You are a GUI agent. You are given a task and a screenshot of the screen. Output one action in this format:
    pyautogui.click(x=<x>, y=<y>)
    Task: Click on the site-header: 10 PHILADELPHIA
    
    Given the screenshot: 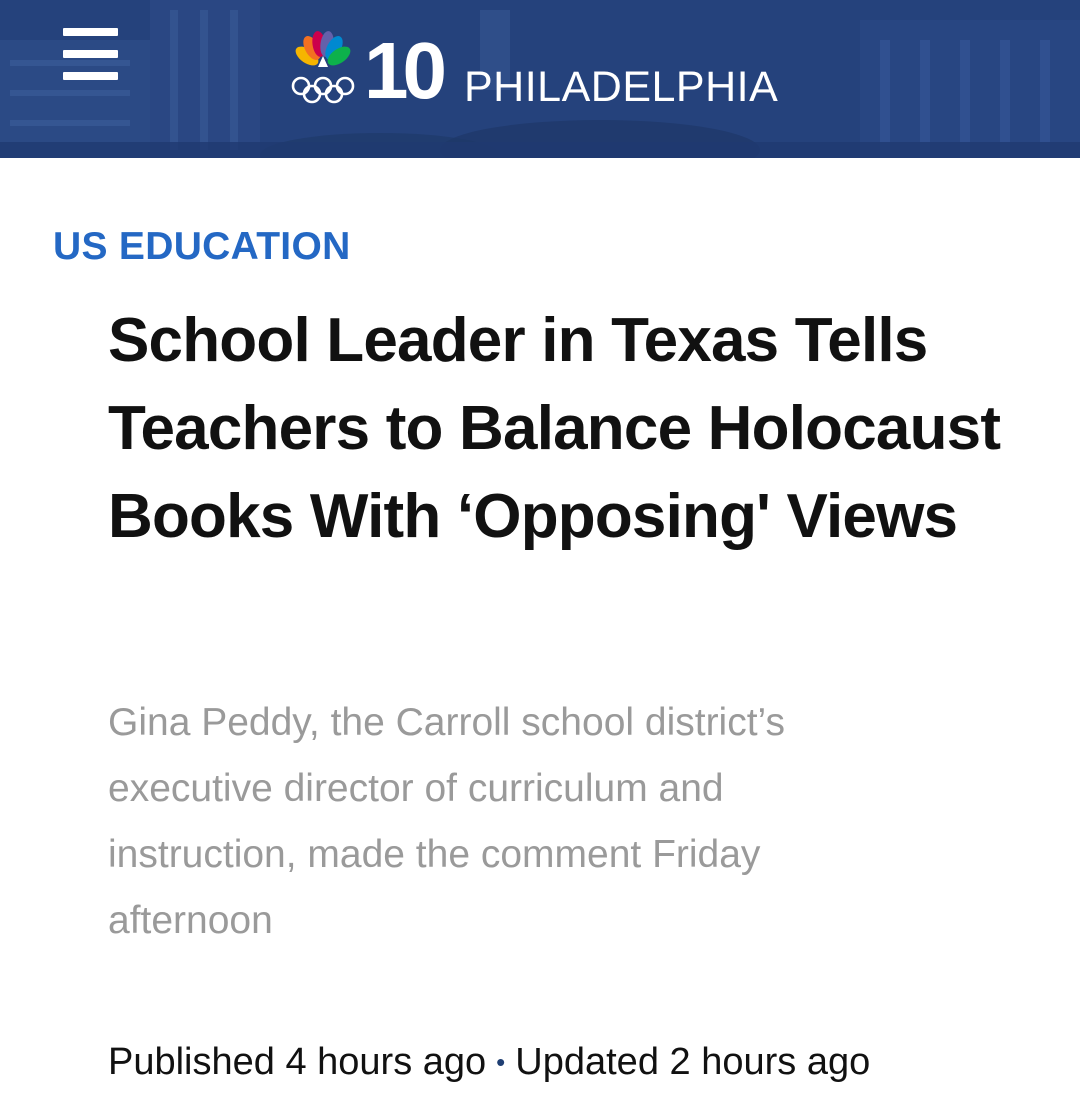 What is the action you would take?
    pyautogui.click(x=540, y=79)
    